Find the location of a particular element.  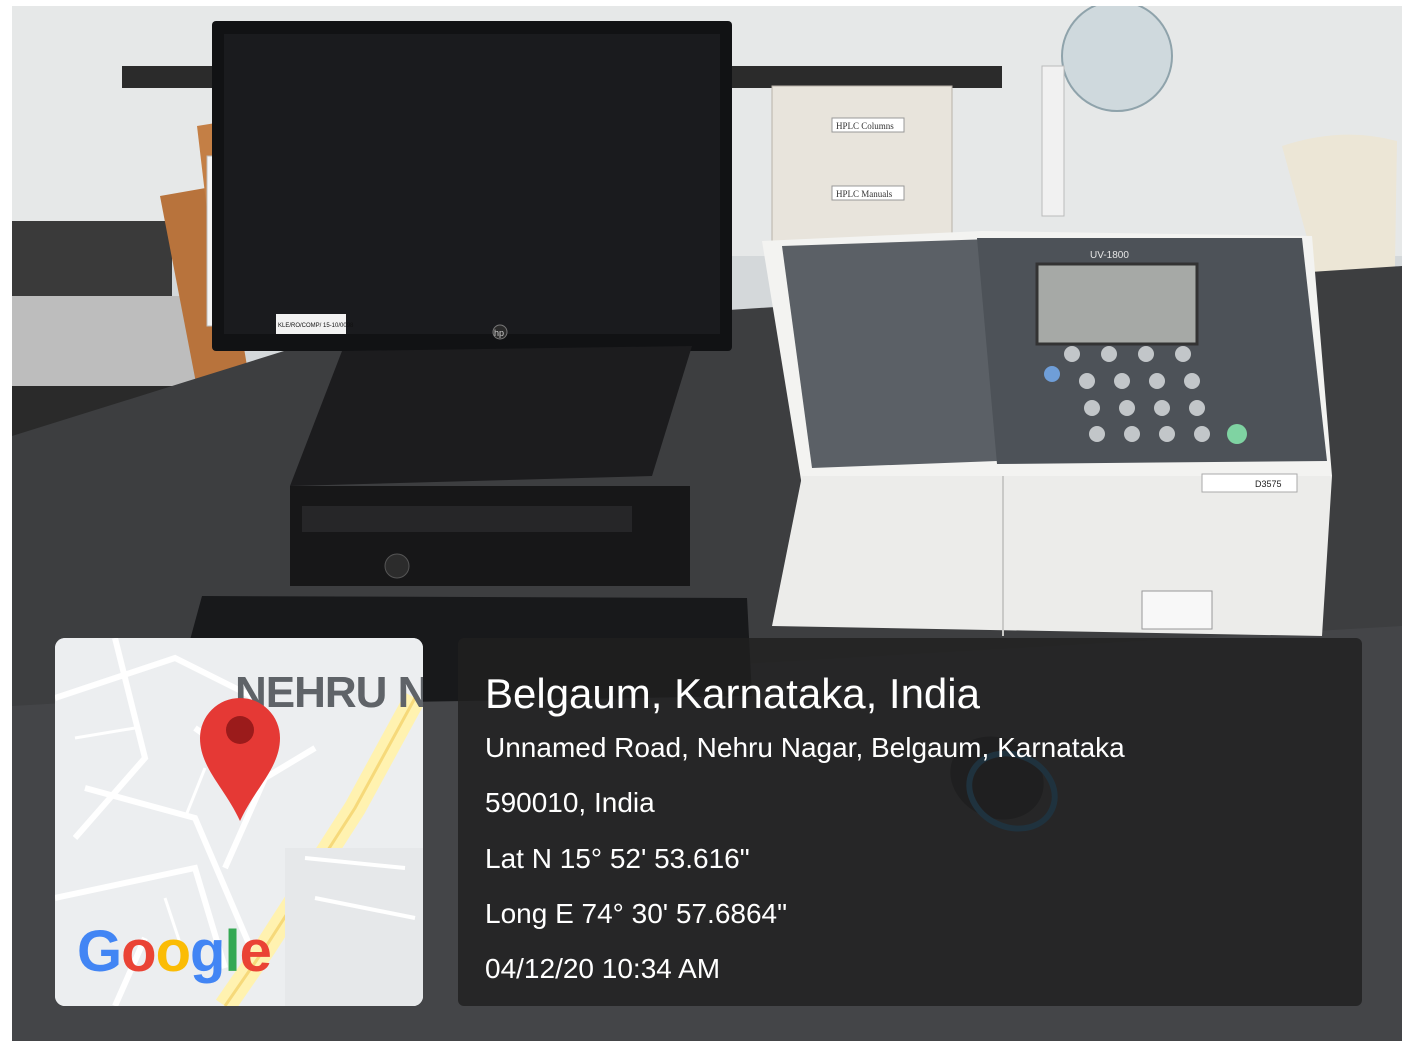

shelf-label-2: HPLC Manuals is located at coordinates (864, 194).